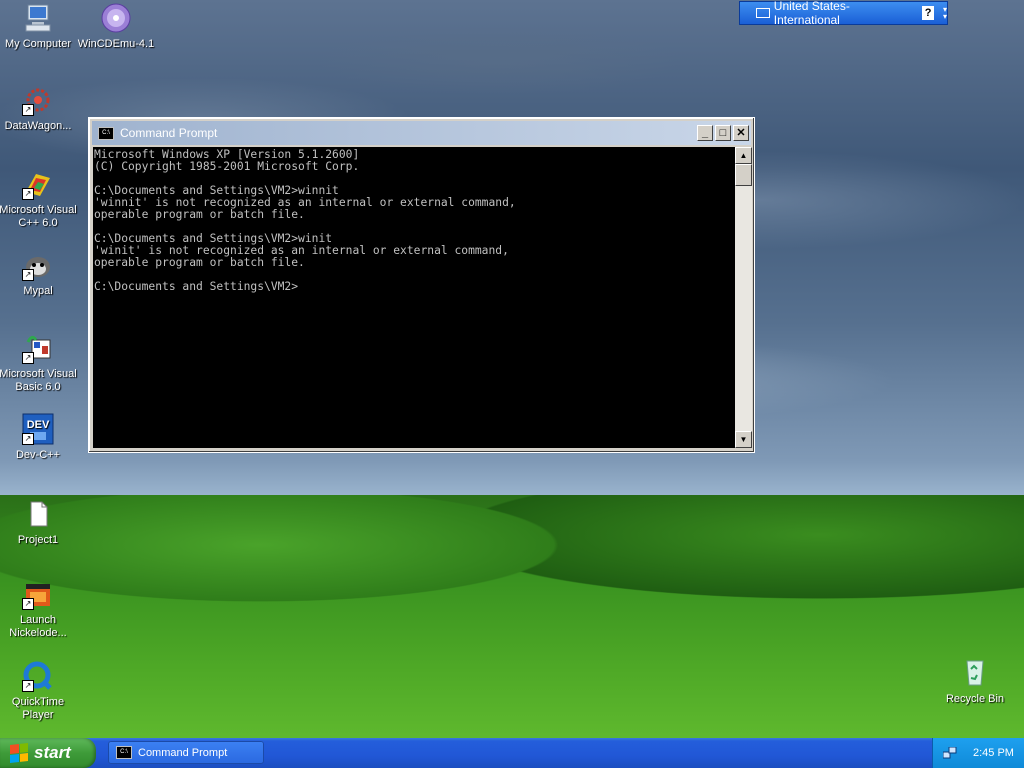 Image resolution: width=1024 pixels, height=768 pixels. What do you see at coordinates (38, 676) in the screenshot?
I see `quicktime-icon: ↗` at bounding box center [38, 676].